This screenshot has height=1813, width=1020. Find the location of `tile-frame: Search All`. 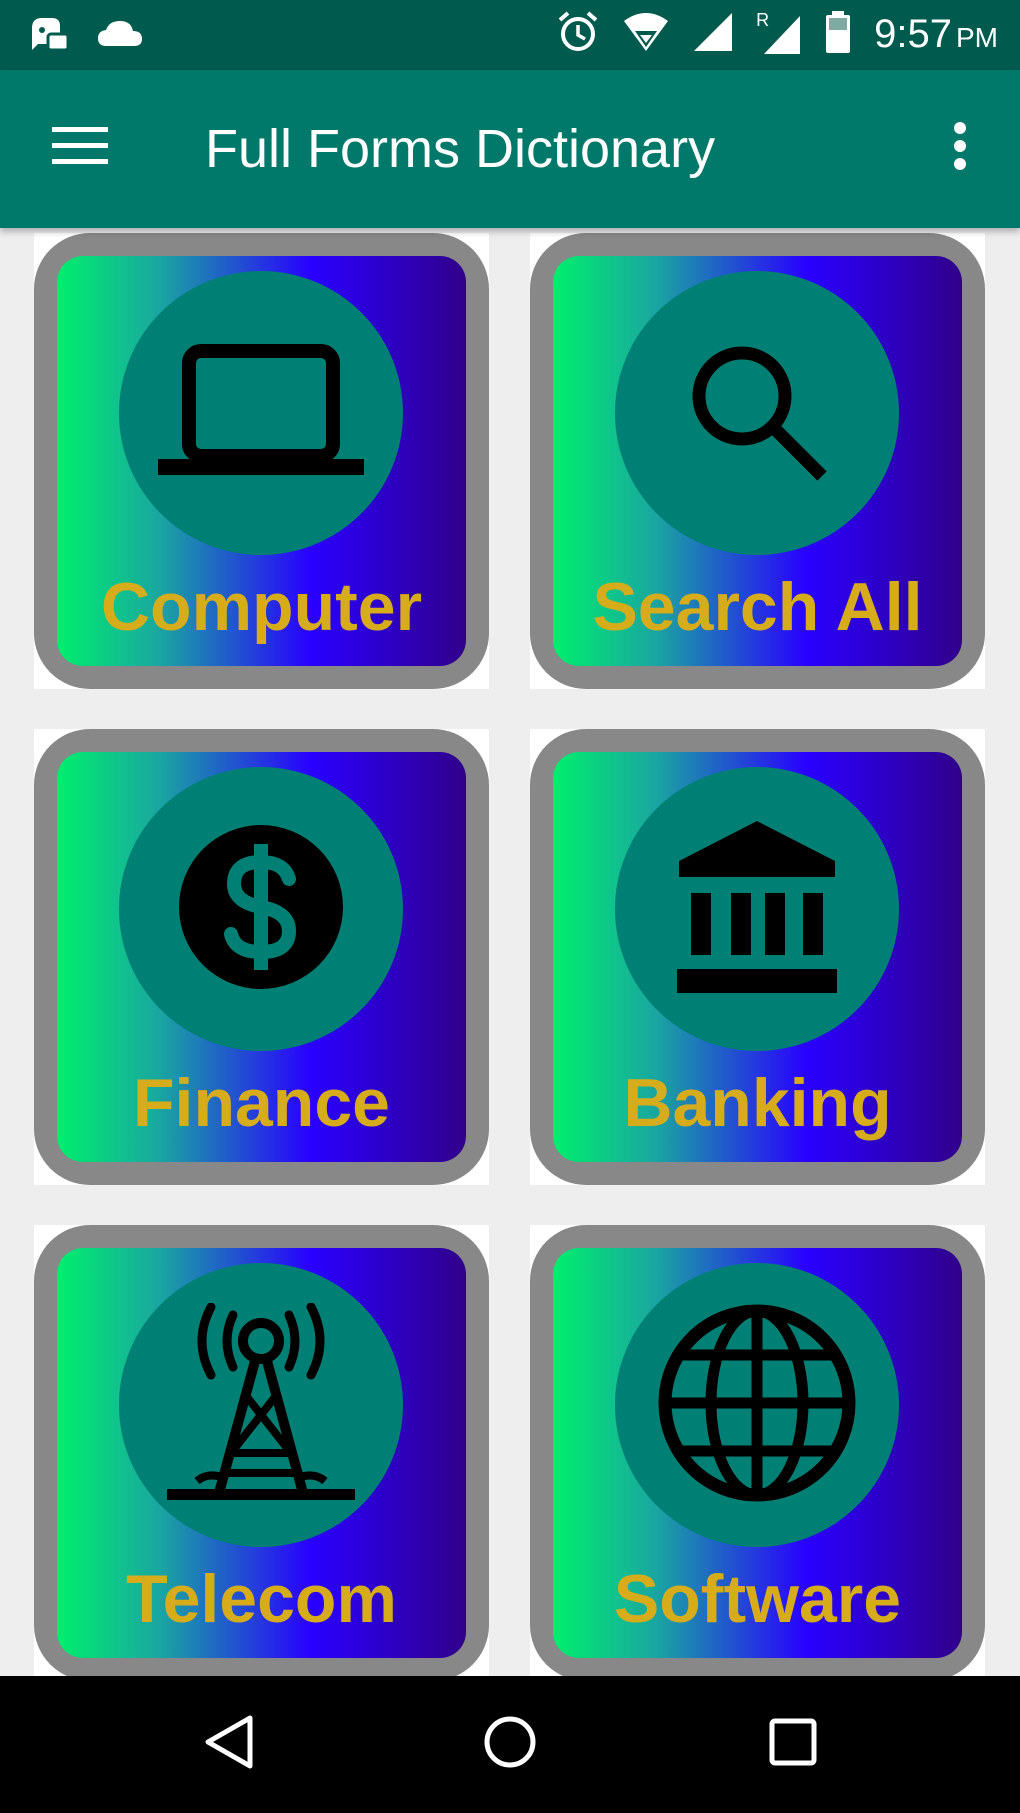

tile-frame: Search All is located at coordinates (757, 461).